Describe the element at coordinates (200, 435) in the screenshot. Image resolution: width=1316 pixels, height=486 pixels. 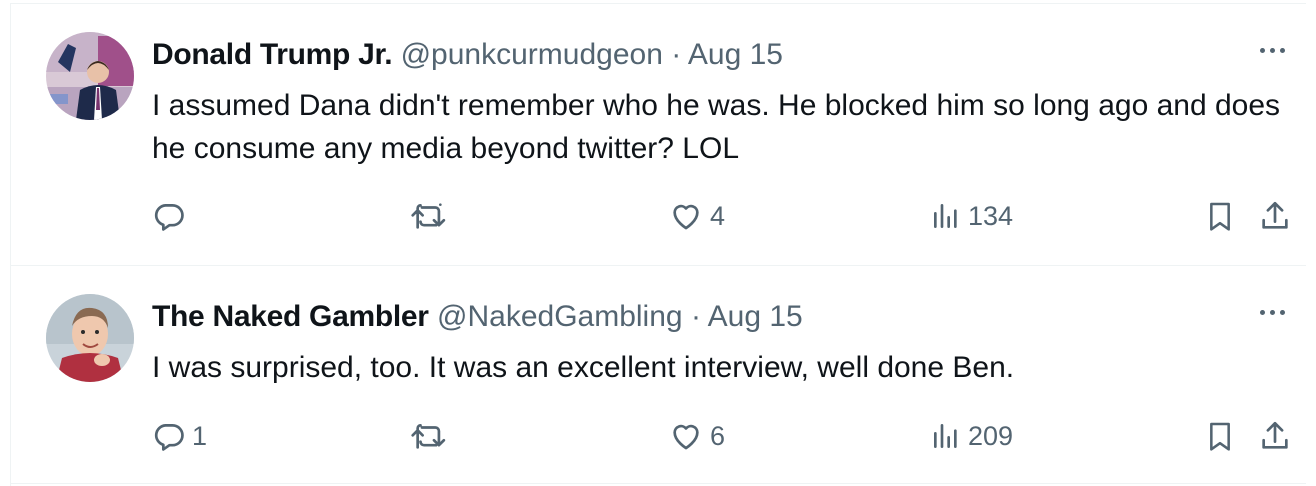
I see `reply-count: 1` at that location.